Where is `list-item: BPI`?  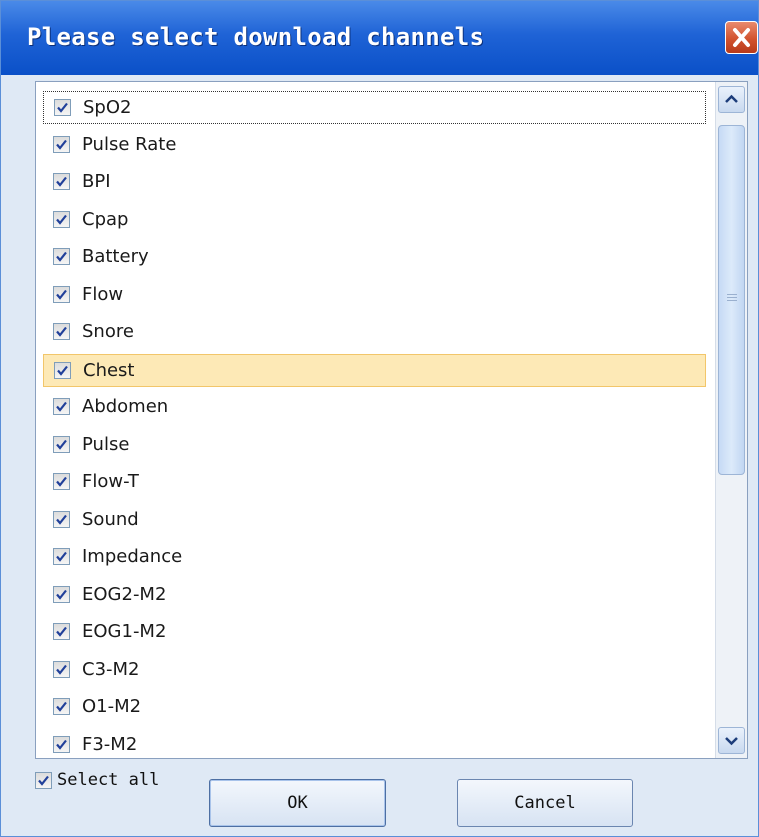
list-item: BPI is located at coordinates (374, 182).